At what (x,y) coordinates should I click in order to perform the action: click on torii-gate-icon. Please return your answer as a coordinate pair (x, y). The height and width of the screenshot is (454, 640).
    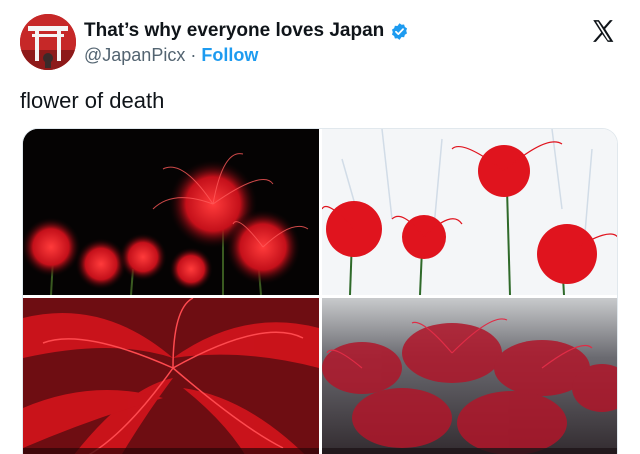
    Looking at the image, I should click on (48, 42).